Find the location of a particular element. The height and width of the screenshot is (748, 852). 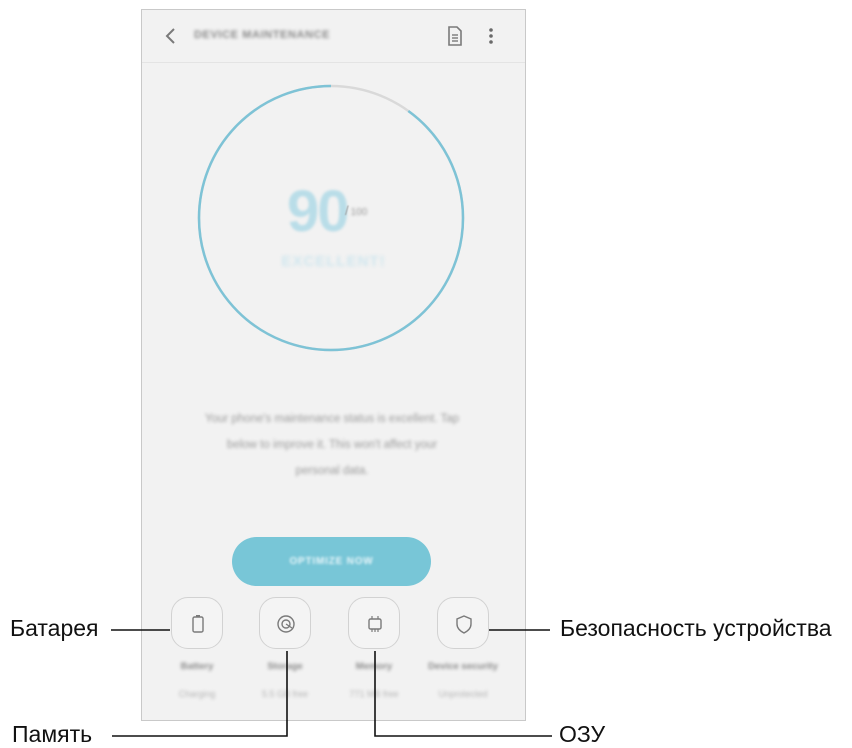

callout-battery: Батарея is located at coordinates (54, 628).